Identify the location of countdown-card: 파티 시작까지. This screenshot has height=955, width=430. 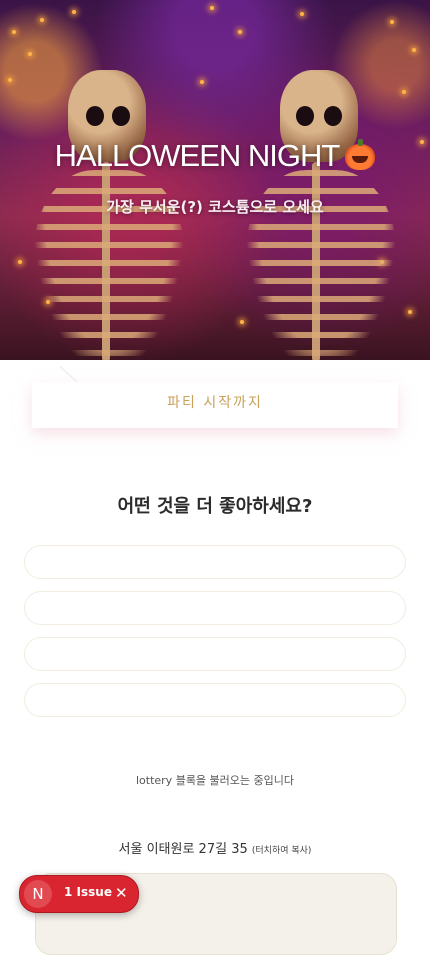
(215, 405).